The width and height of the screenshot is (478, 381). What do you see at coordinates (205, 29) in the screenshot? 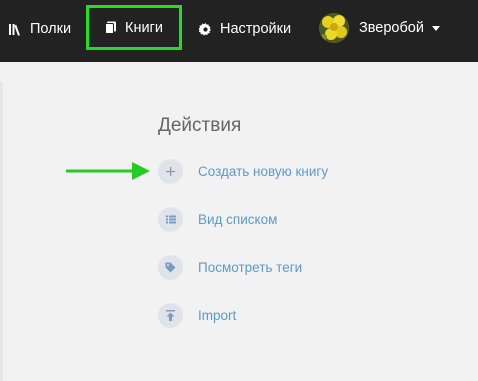
I see `gear-icon` at bounding box center [205, 29].